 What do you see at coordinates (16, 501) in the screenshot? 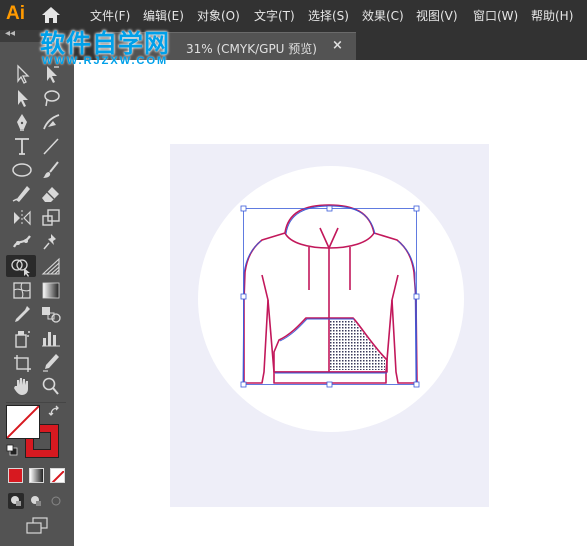
I see `draw-normal-icon` at bounding box center [16, 501].